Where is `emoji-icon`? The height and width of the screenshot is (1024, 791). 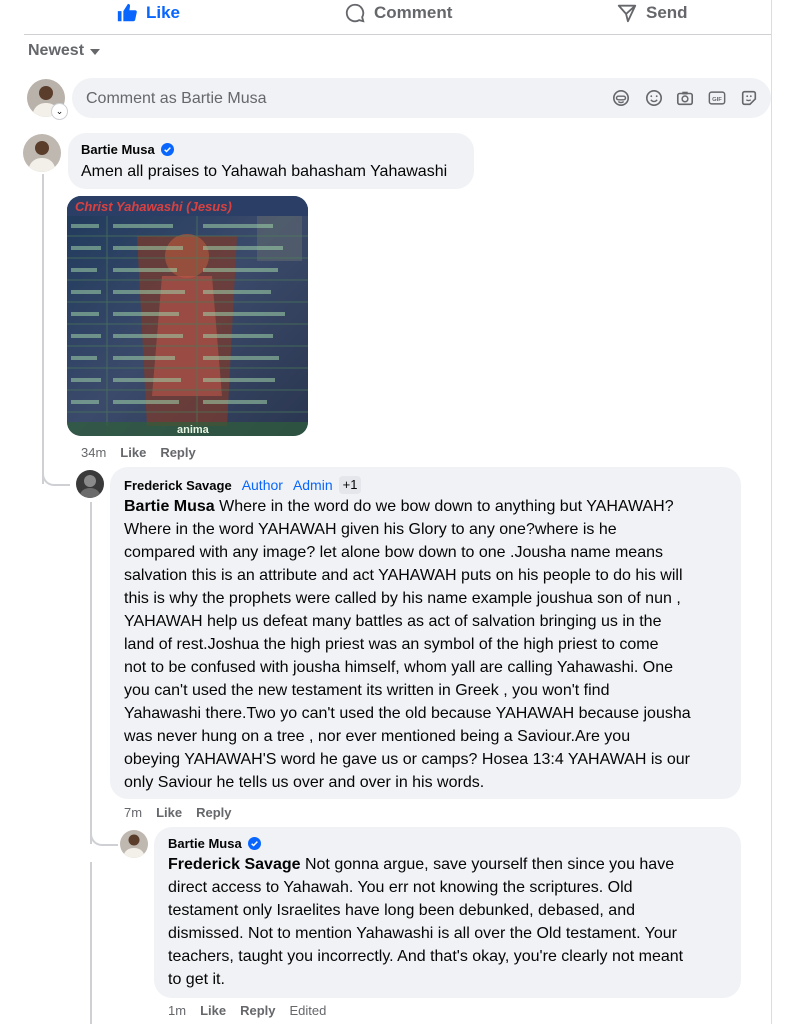 emoji-icon is located at coordinates (654, 98).